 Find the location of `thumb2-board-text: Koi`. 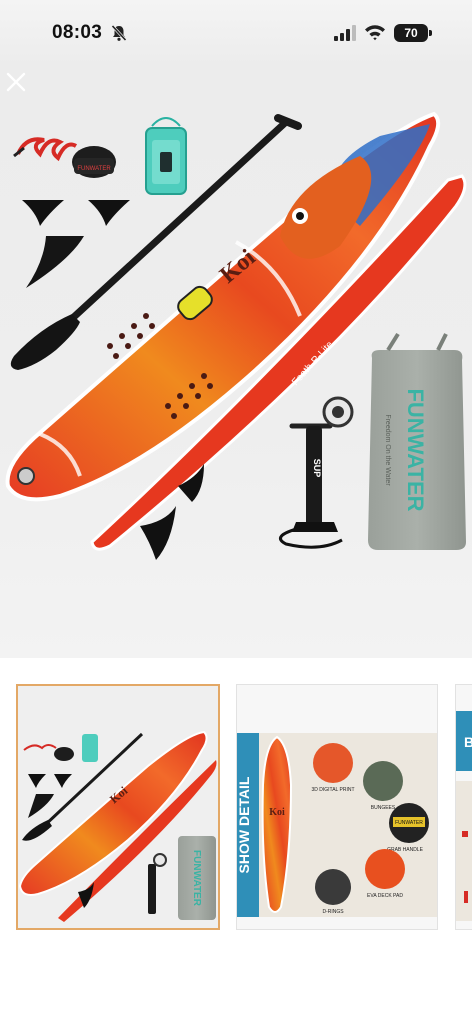

thumb2-board-text: Koi is located at coordinates (277, 812).